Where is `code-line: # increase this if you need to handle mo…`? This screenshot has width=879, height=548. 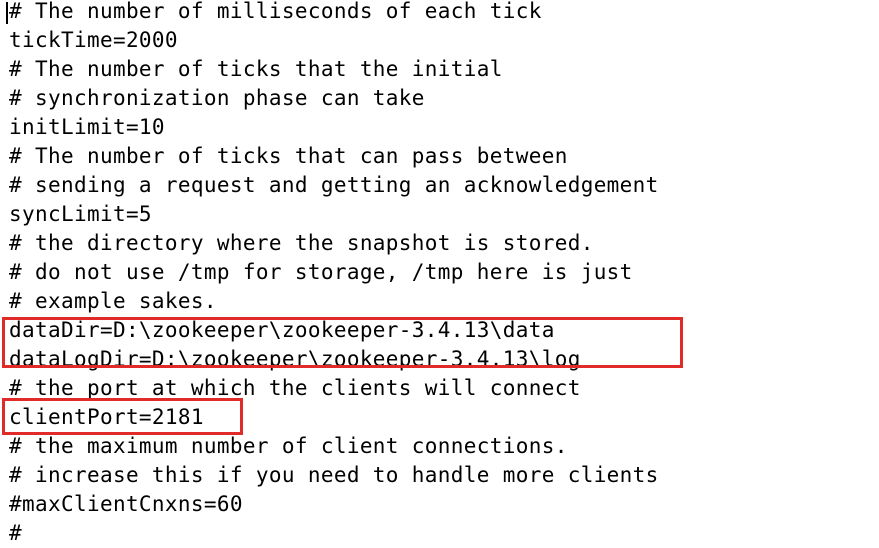
code-line: # increase this if you need to handle mo… is located at coordinates (334, 475).